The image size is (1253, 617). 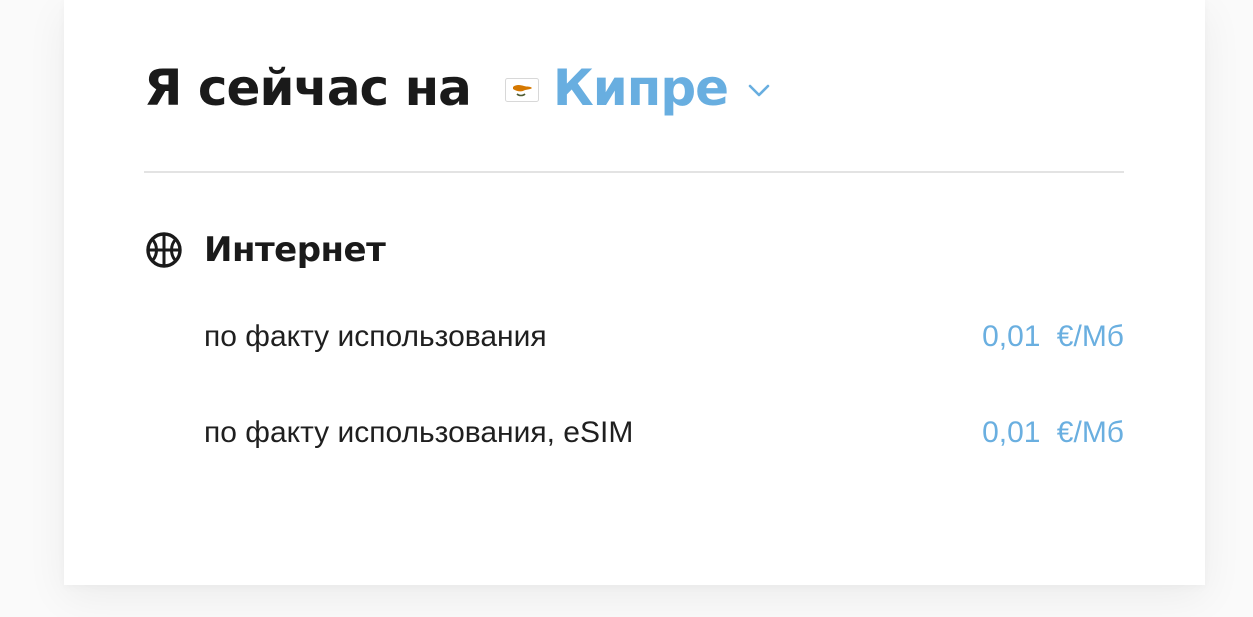 What do you see at coordinates (375, 336) in the screenshot?
I see `tariff-label: по факту использования` at bounding box center [375, 336].